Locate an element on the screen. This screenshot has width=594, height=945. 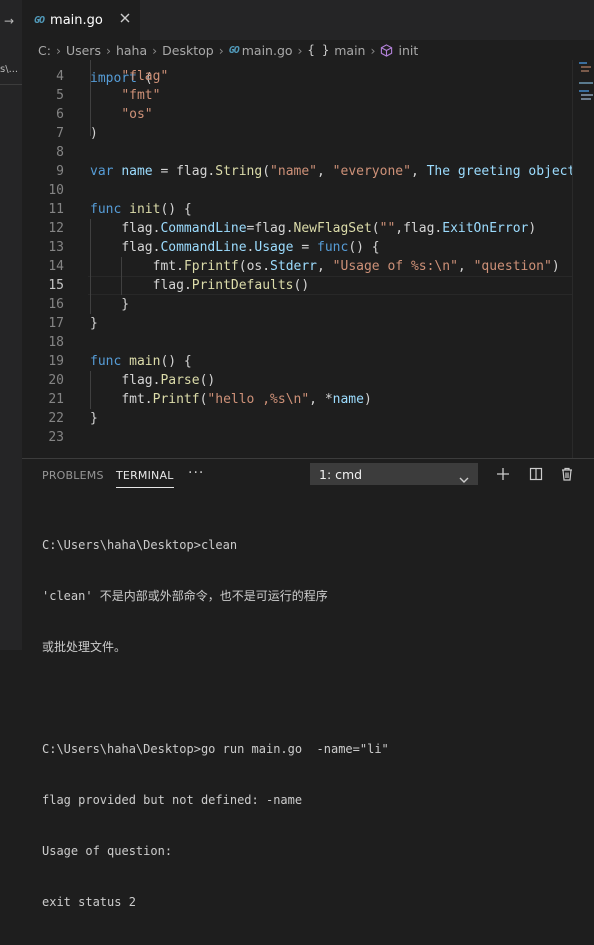
breadcrumb-file: main.go is located at coordinates (267, 50).